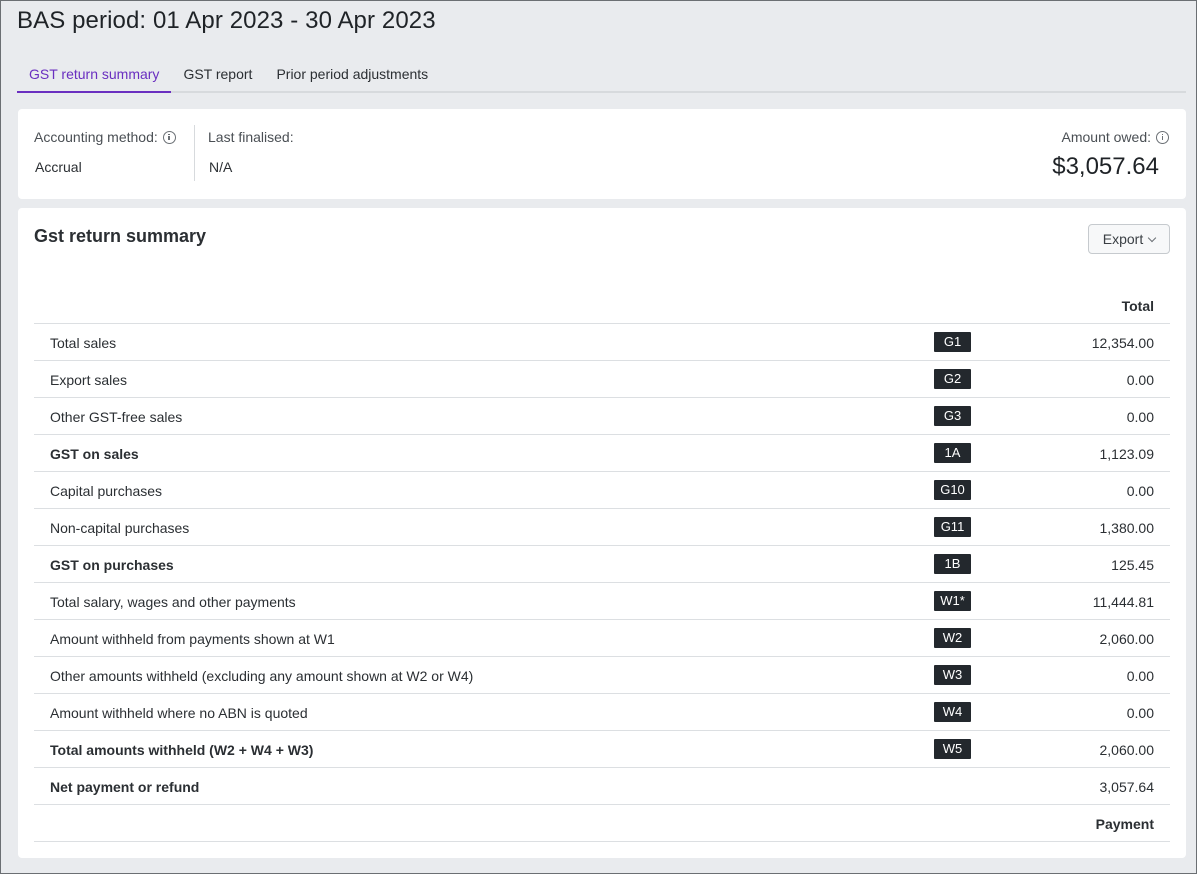  Describe the element at coordinates (179, 713) in the screenshot. I see `row-label: Amount withheld where no ABN is quoted` at that location.